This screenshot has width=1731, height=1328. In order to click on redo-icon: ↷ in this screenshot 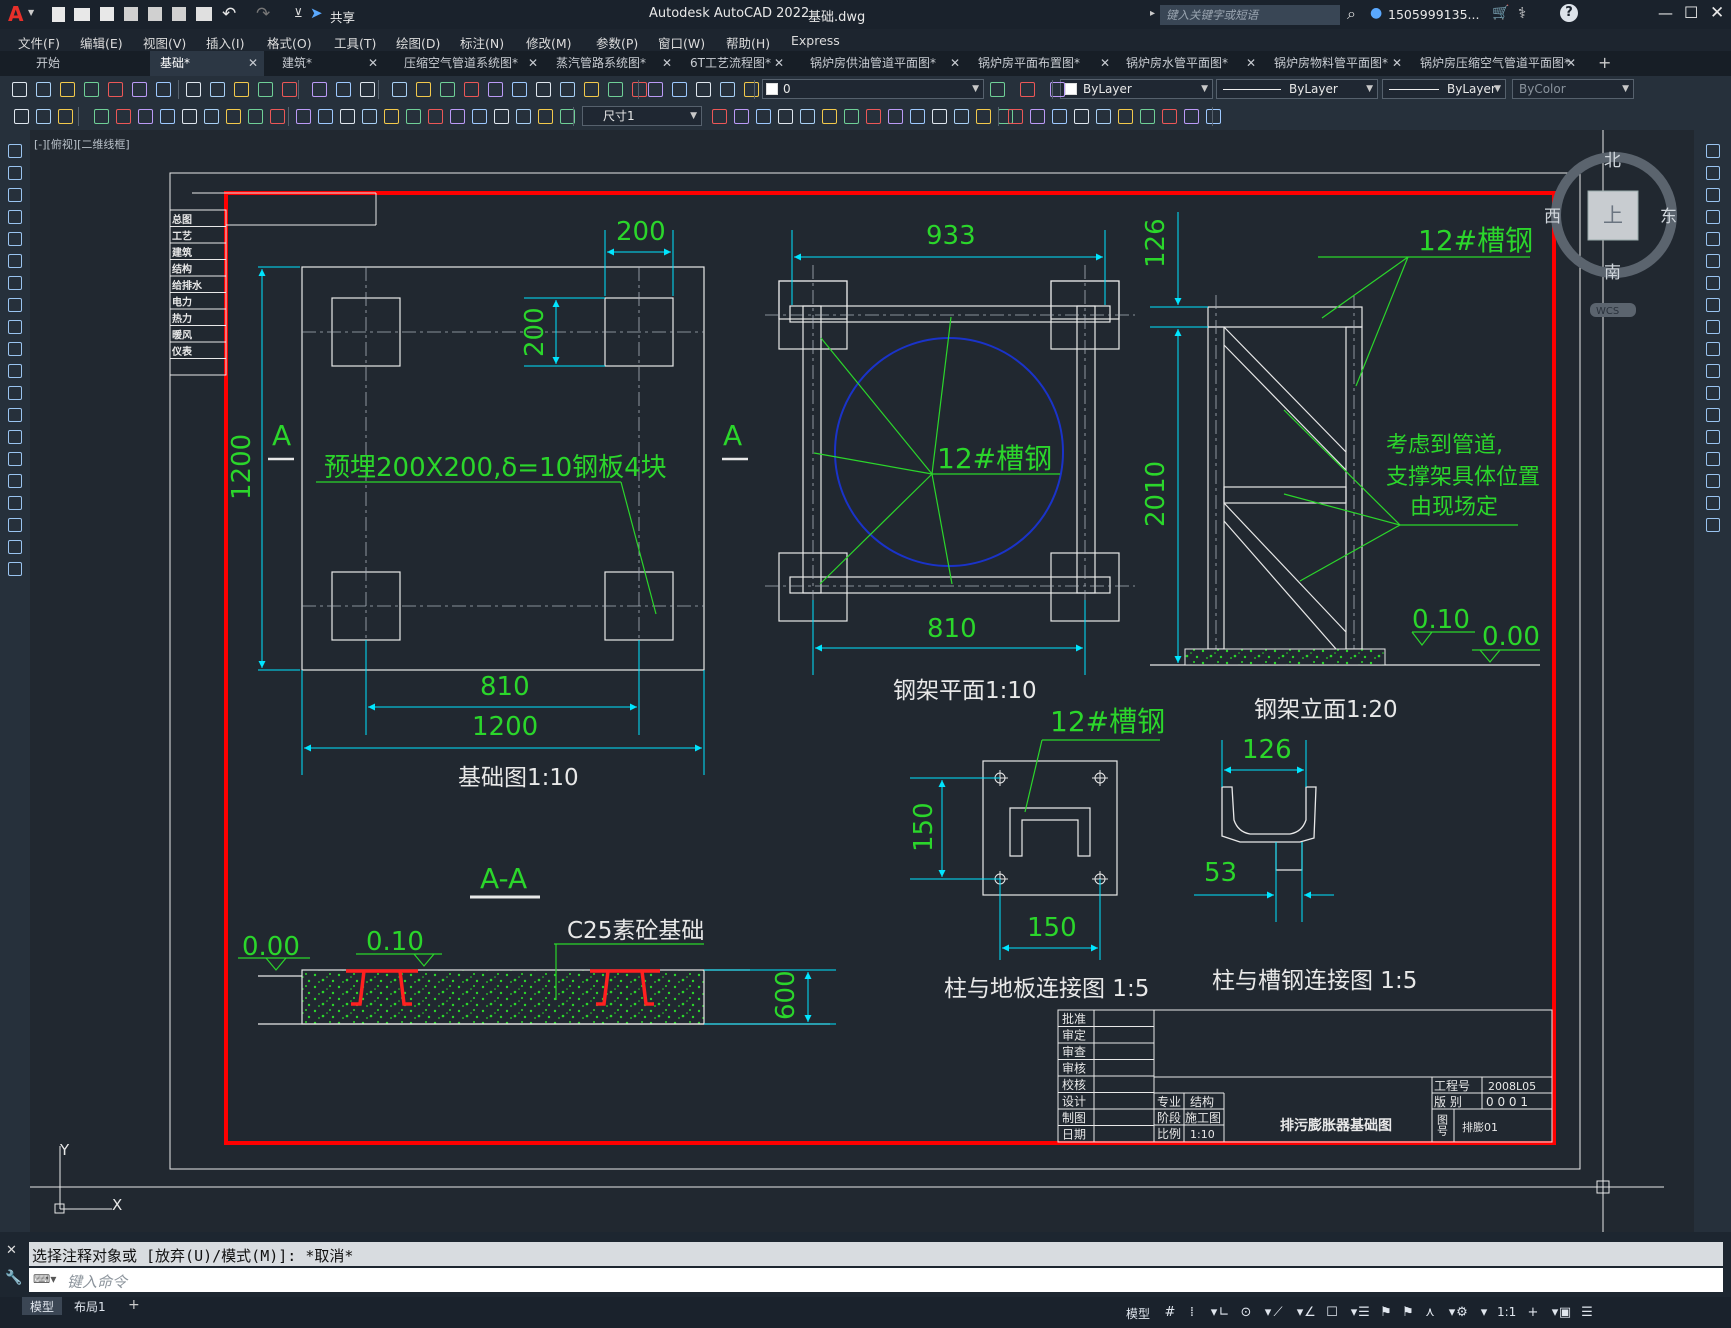, I will do `click(263, 14)`.